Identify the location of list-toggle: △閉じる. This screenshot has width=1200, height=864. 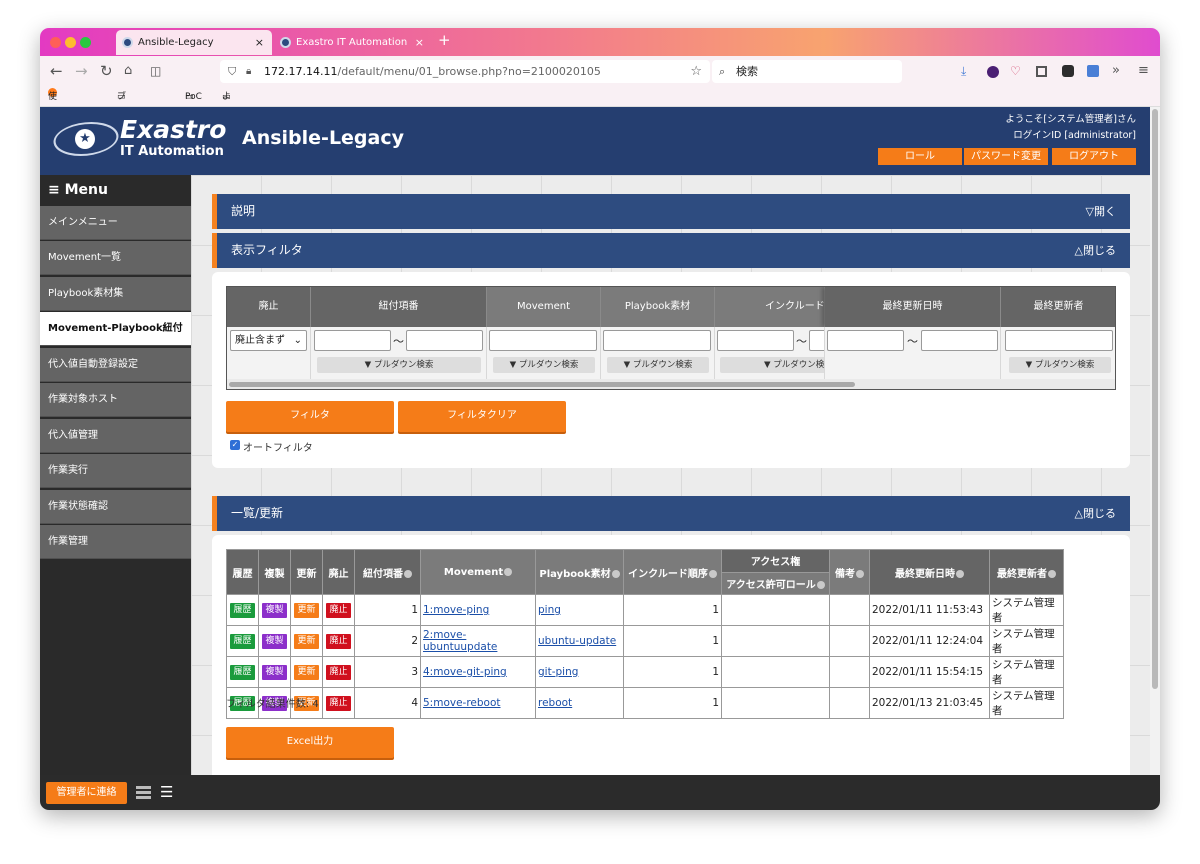
(1095, 513).